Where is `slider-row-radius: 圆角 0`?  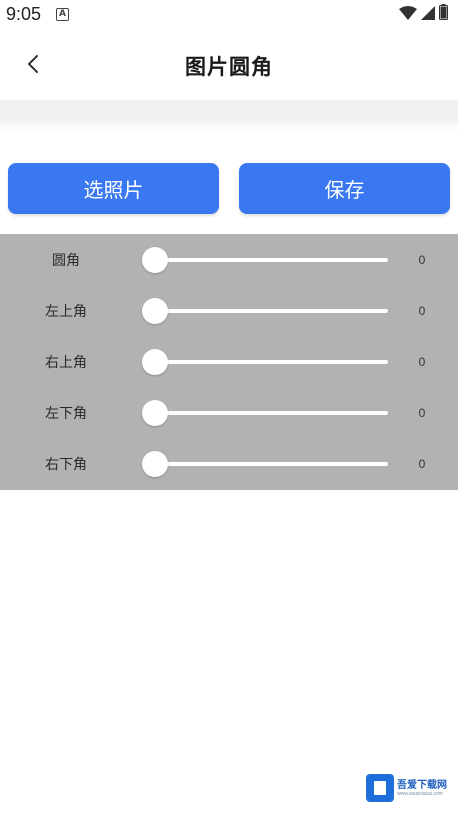
slider-row-radius: 圆角 0 is located at coordinates (229, 259).